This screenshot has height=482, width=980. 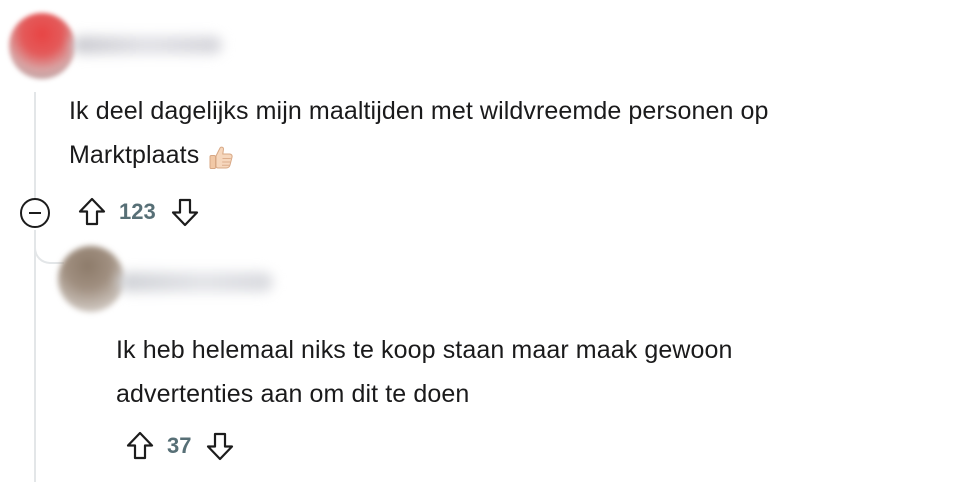 What do you see at coordinates (484, 155) in the screenshot?
I see `comment-text-line: Marktplaats` at bounding box center [484, 155].